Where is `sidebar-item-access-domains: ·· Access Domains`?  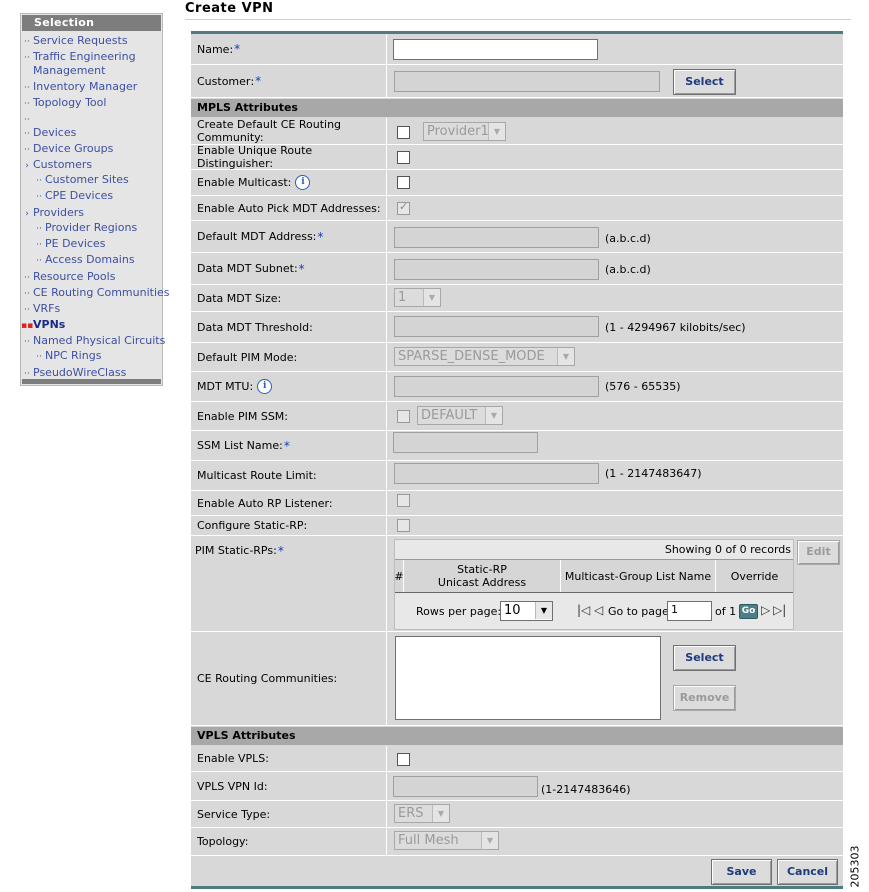 sidebar-item-access-domains: ·· Access Domains is located at coordinates (98, 261).